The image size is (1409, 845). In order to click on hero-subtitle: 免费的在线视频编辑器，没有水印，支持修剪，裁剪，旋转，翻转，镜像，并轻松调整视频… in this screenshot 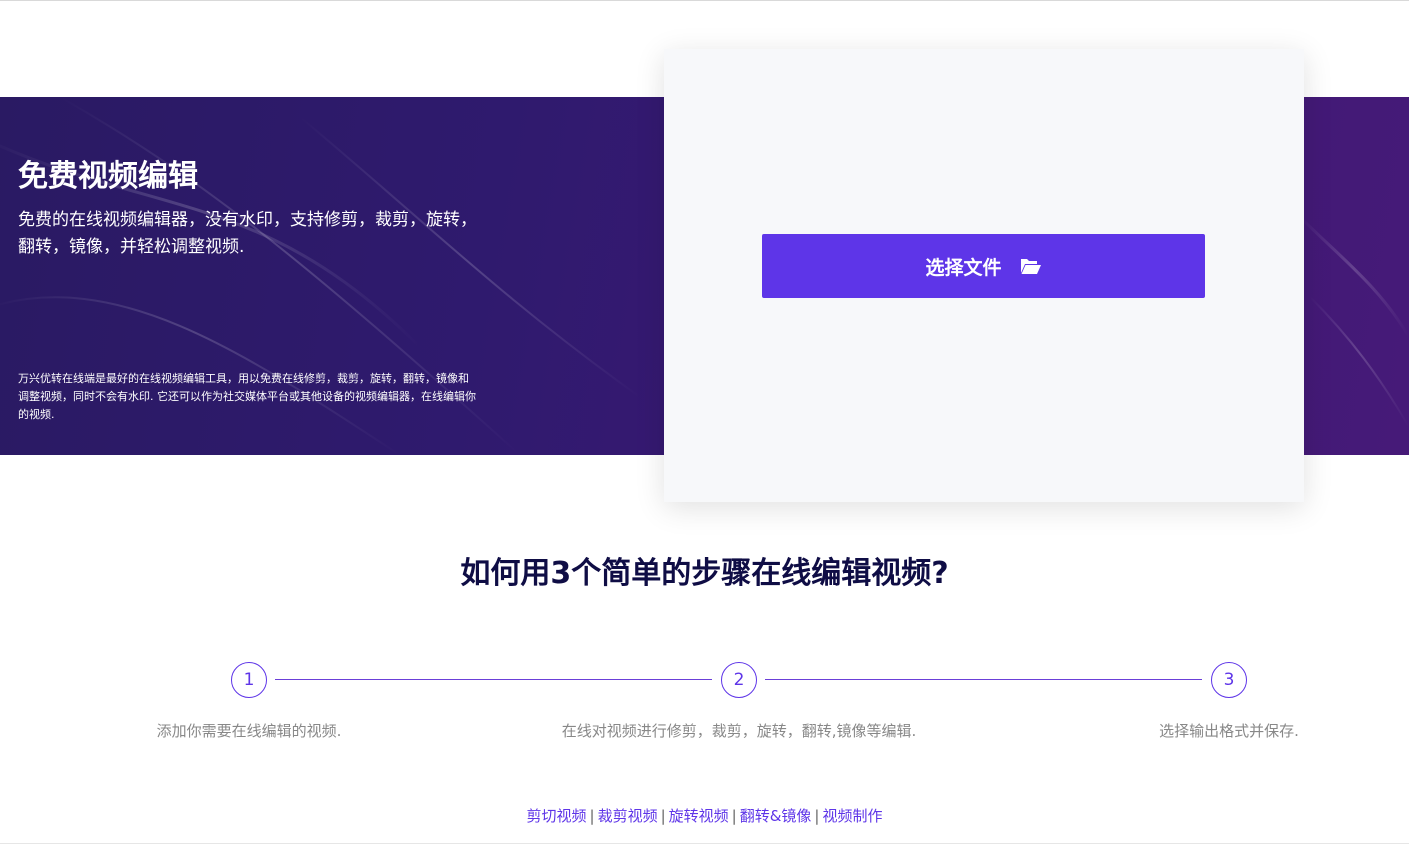, I will do `click(247, 233)`.